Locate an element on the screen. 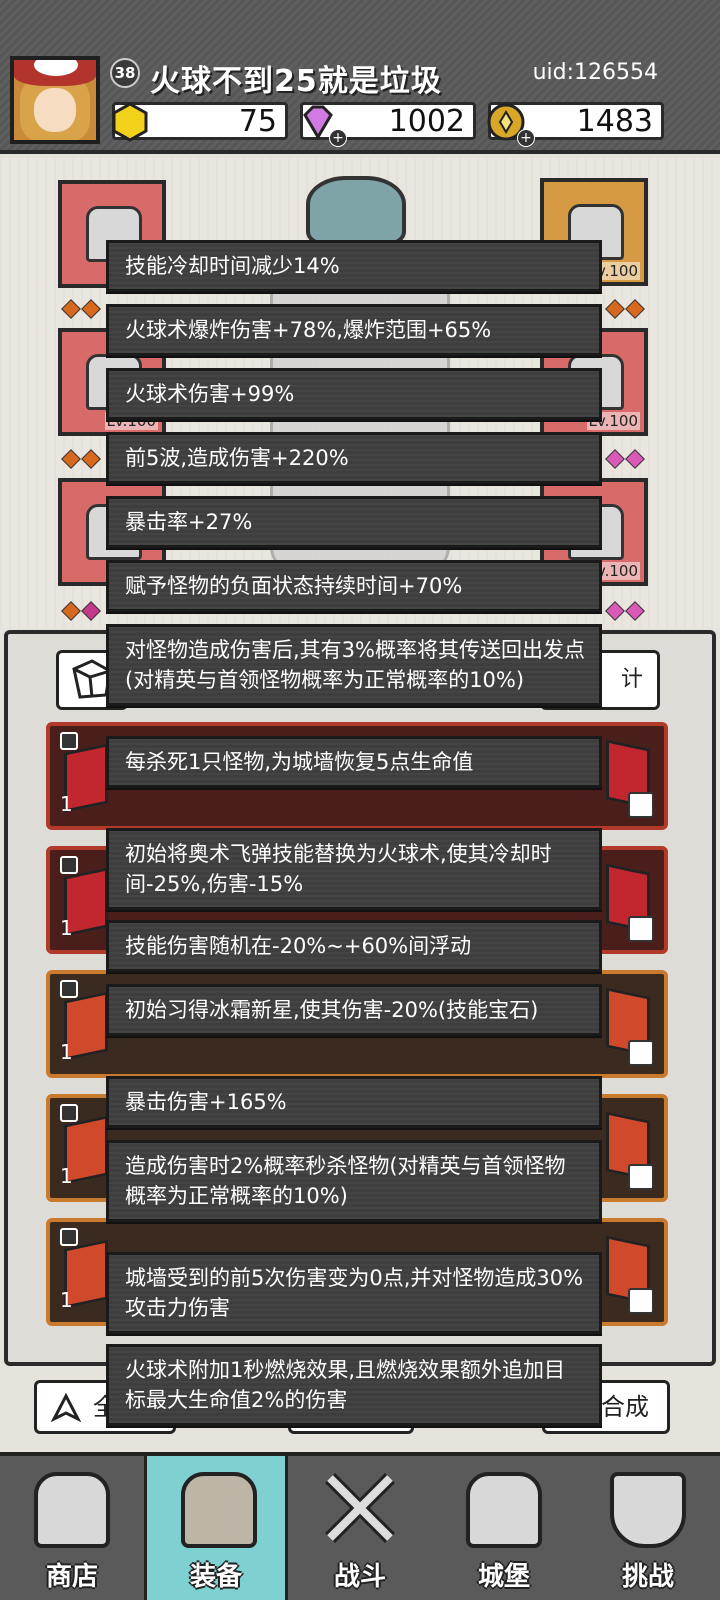 The width and height of the screenshot is (720, 1600). effect-tooltip: 暴击伤害+165% is located at coordinates (354, 1102).